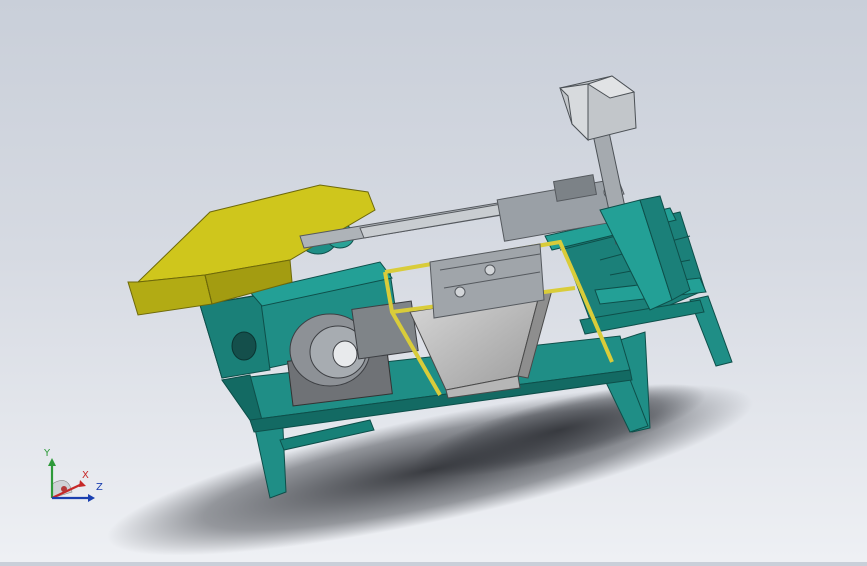 This screenshot has height=566, width=867. I want to click on triad-origin, so click(64, 489).